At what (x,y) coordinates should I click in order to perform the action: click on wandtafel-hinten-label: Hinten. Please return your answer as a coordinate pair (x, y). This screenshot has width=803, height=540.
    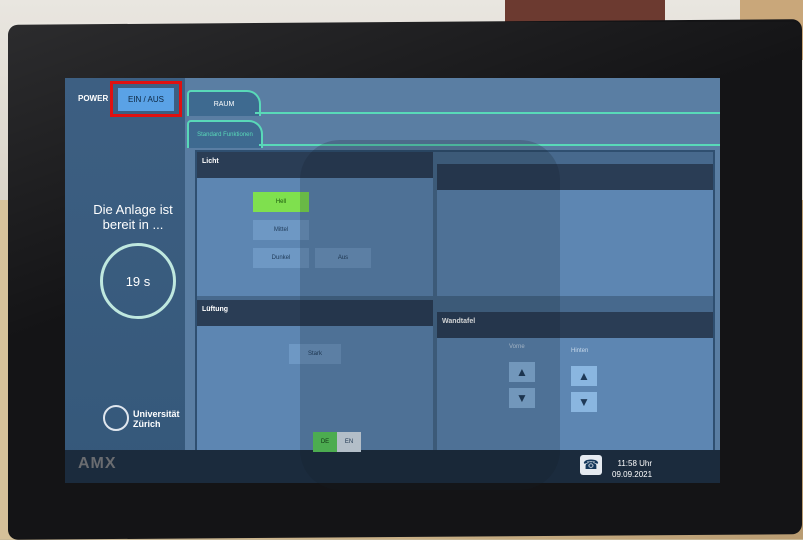
    Looking at the image, I should click on (580, 351).